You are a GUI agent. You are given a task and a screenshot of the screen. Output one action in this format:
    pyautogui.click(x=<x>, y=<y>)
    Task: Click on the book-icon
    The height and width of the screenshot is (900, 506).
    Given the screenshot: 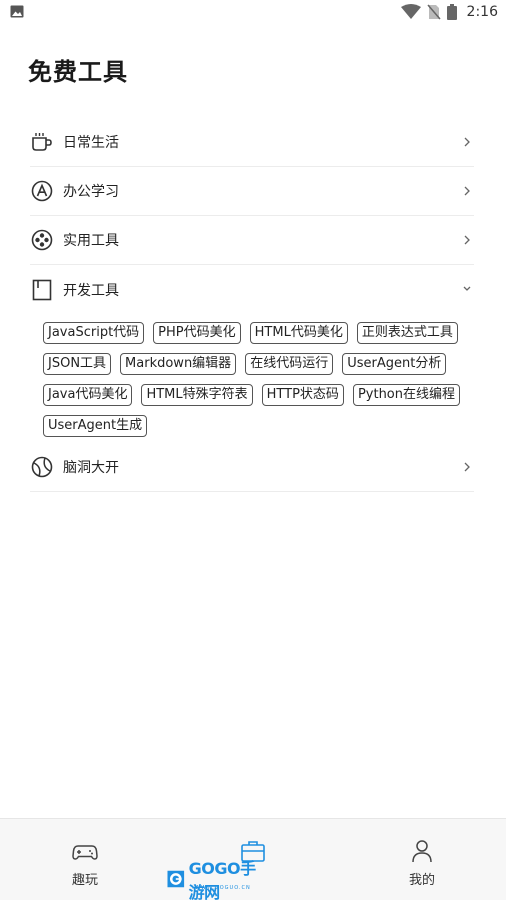 What is the action you would take?
    pyautogui.click(x=42, y=290)
    